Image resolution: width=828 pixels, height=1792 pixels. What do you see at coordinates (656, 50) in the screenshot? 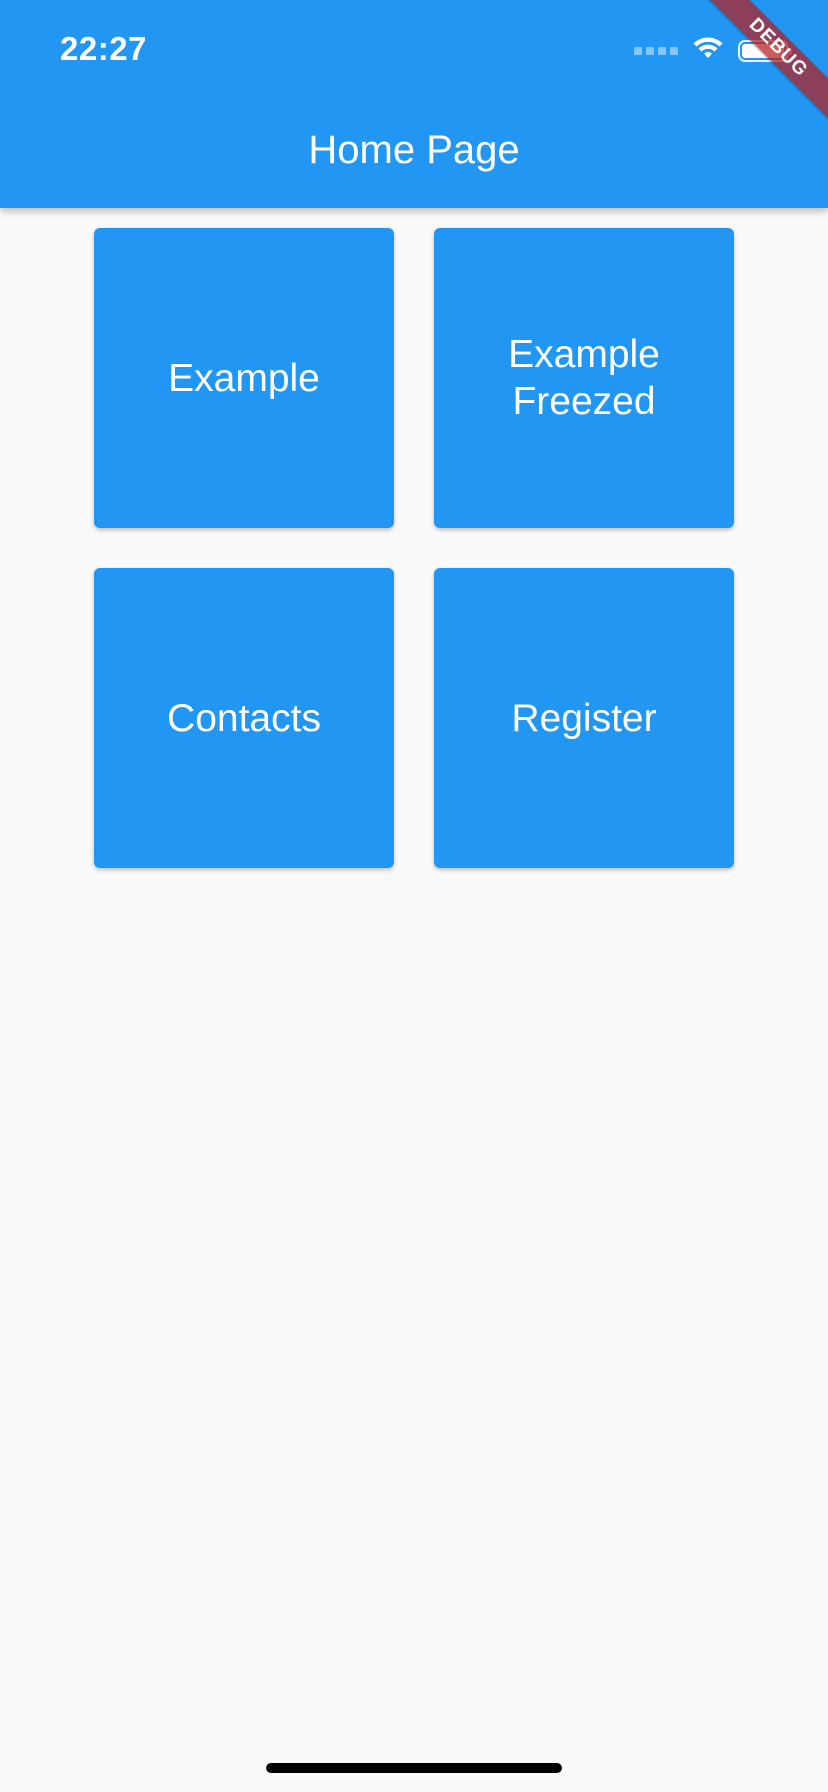
I see `signal-icon` at bounding box center [656, 50].